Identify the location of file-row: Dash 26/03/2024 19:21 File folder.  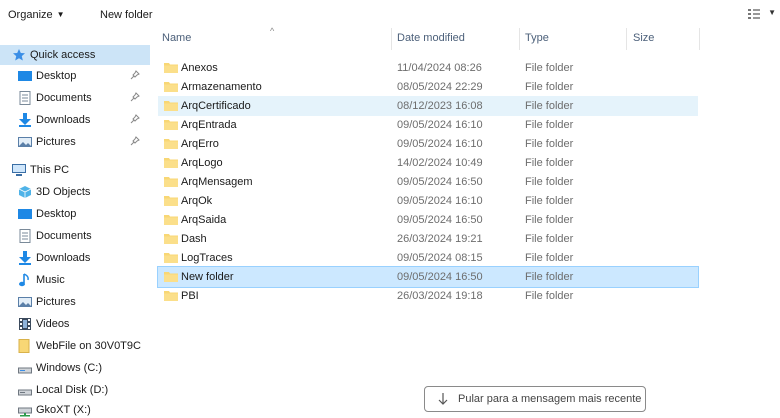
(428, 239).